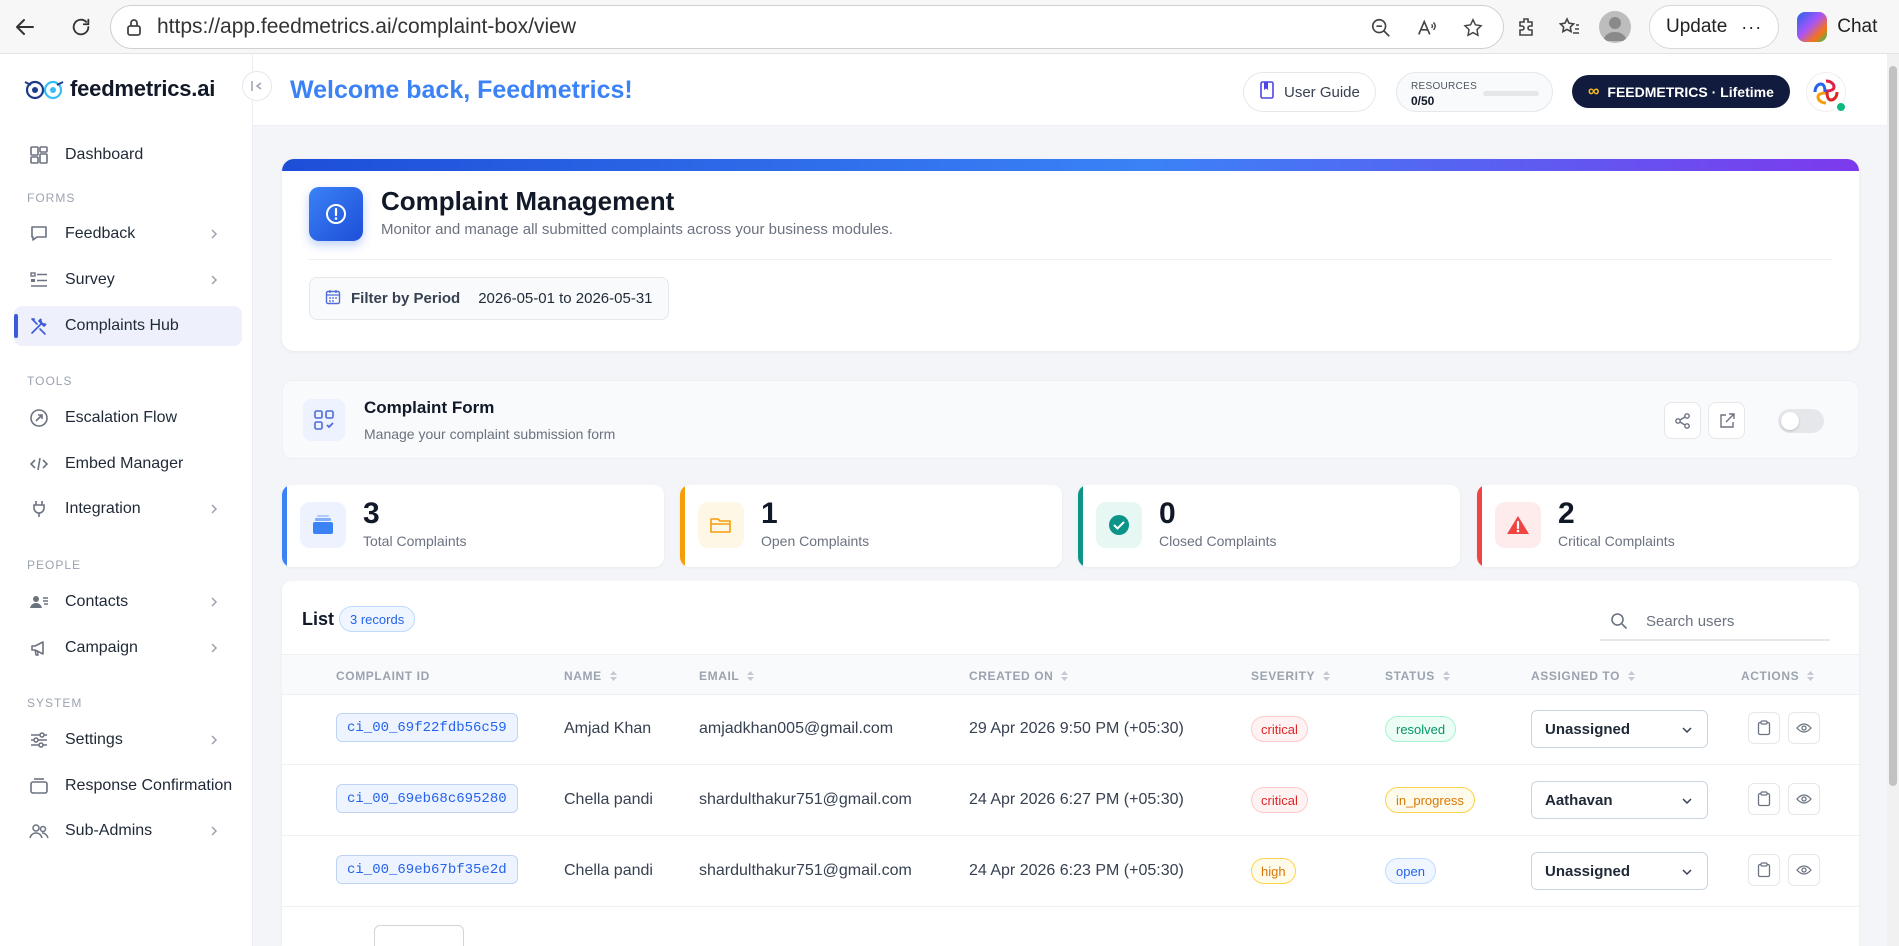 The image size is (1899, 946). What do you see at coordinates (727, 676) in the screenshot?
I see `column-header-email: EMAIL` at bounding box center [727, 676].